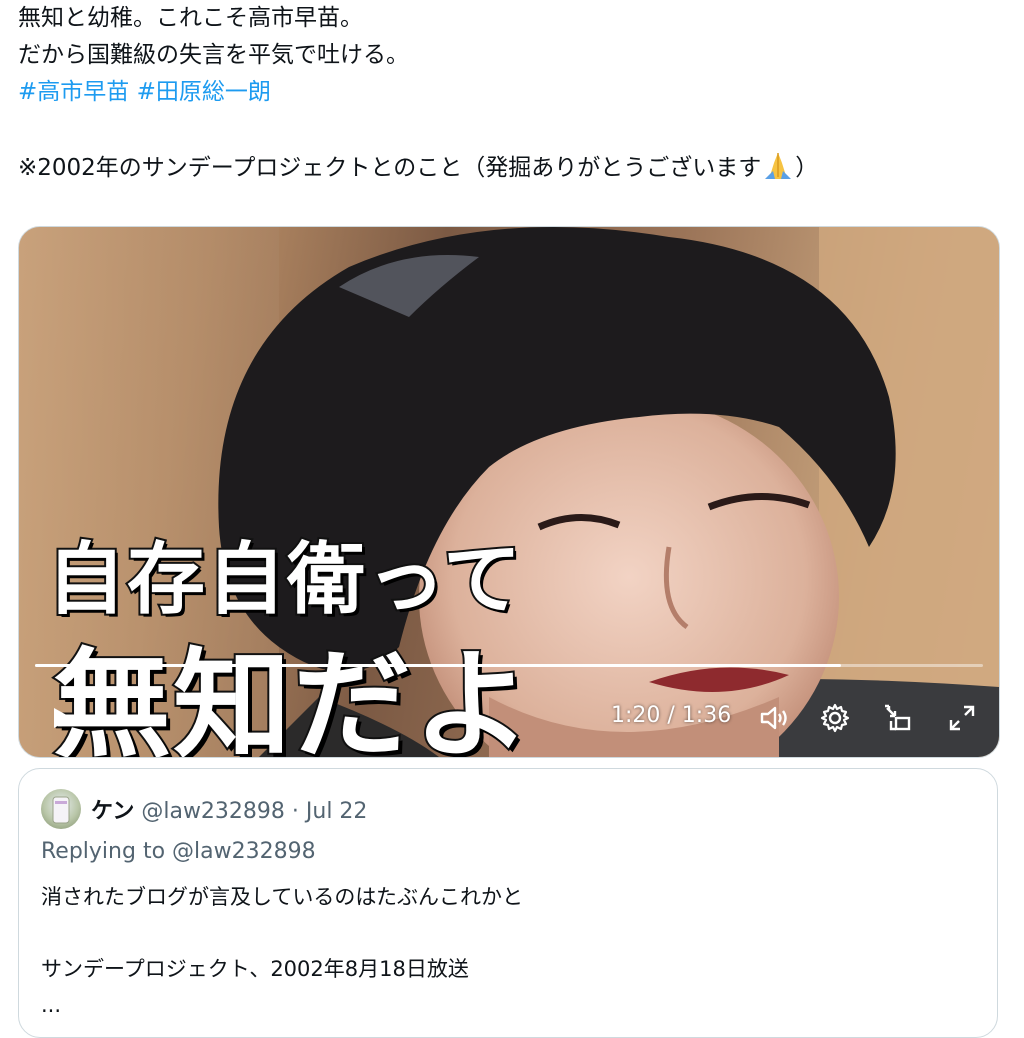  I want to click on quote-line-1: 消されたブログが言及しているのはたぶんこれかと, so click(282, 897).